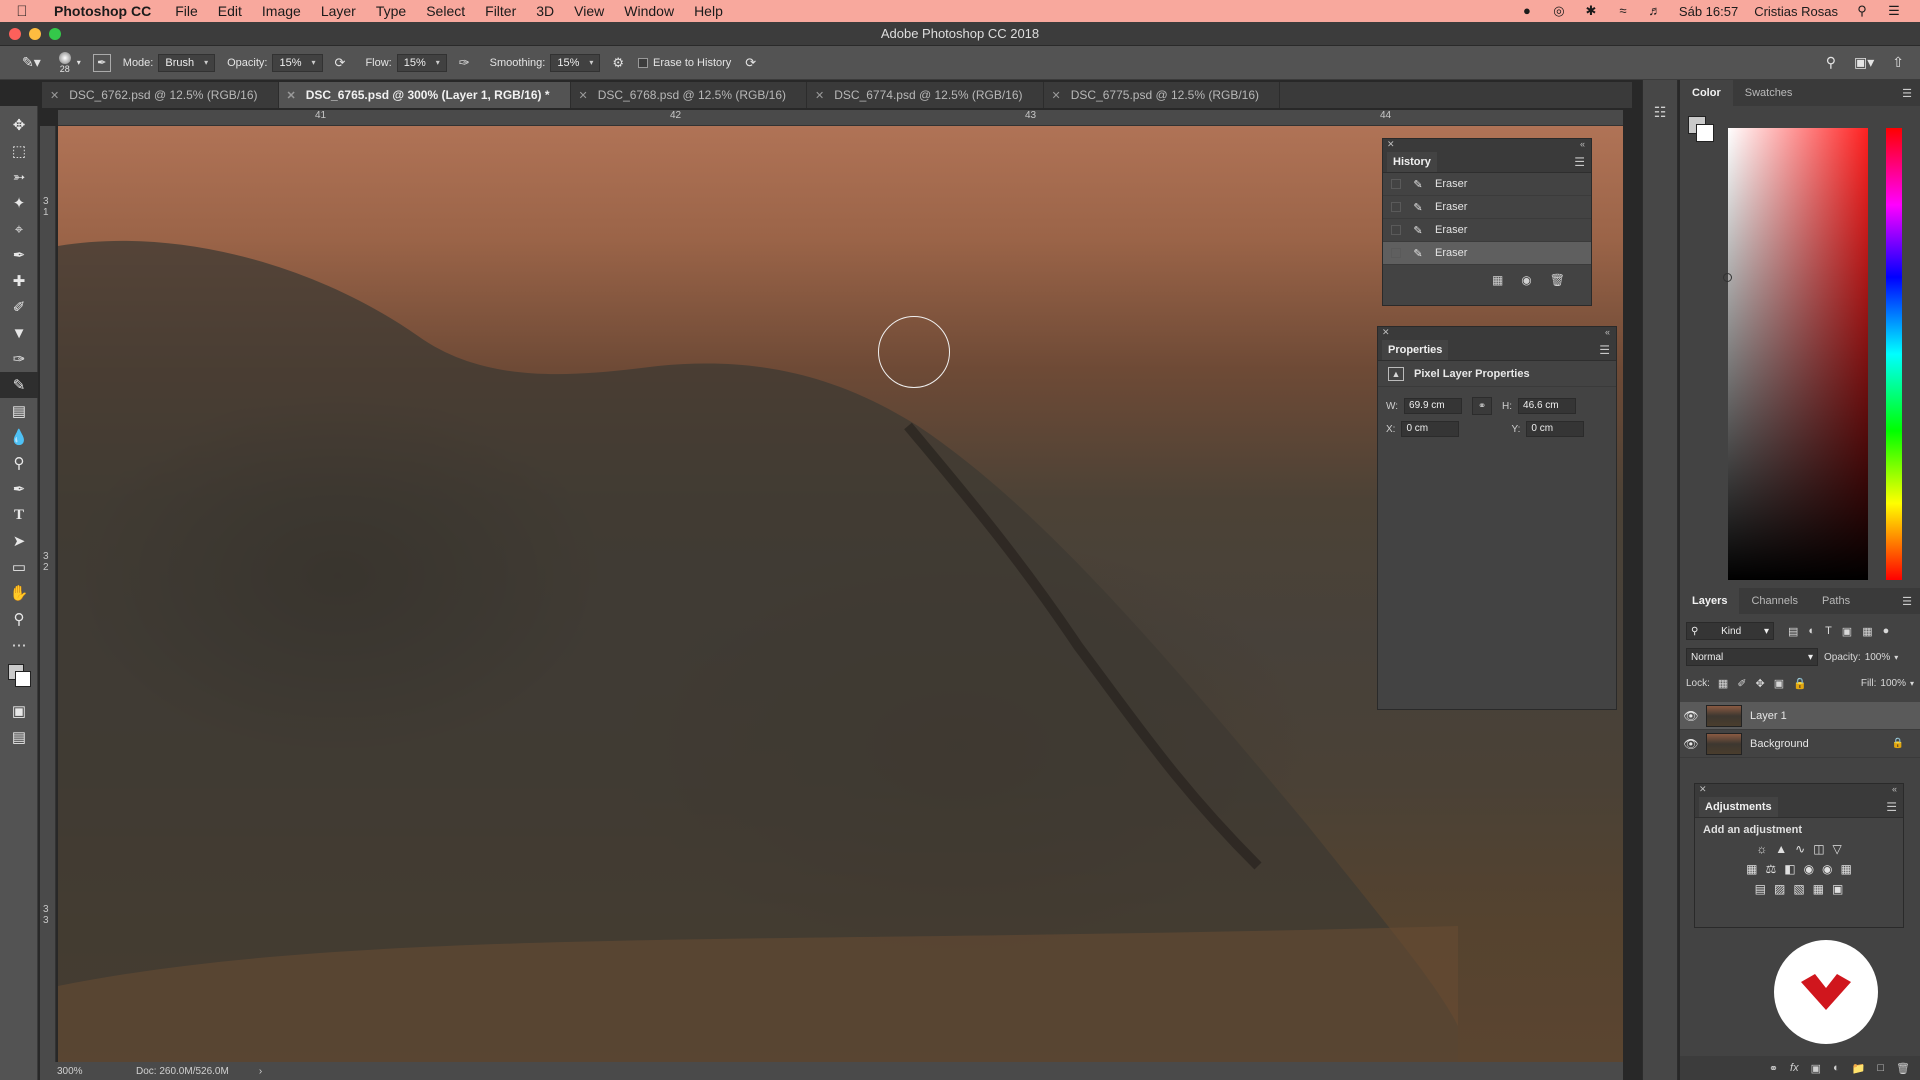  What do you see at coordinates (1768, 716) in the screenshot?
I see `layer-name: Layer 1` at bounding box center [1768, 716].